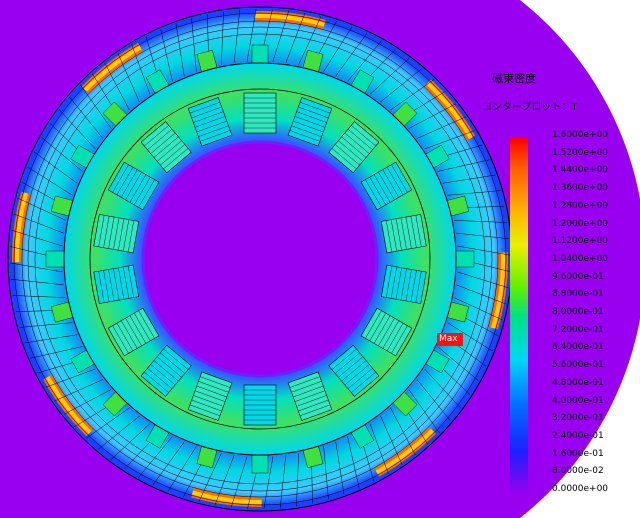 This screenshot has width=640, height=518. Describe the element at coordinates (580, 258) in the screenshot. I see `legend-tick-label: 1.0400e+00` at that location.